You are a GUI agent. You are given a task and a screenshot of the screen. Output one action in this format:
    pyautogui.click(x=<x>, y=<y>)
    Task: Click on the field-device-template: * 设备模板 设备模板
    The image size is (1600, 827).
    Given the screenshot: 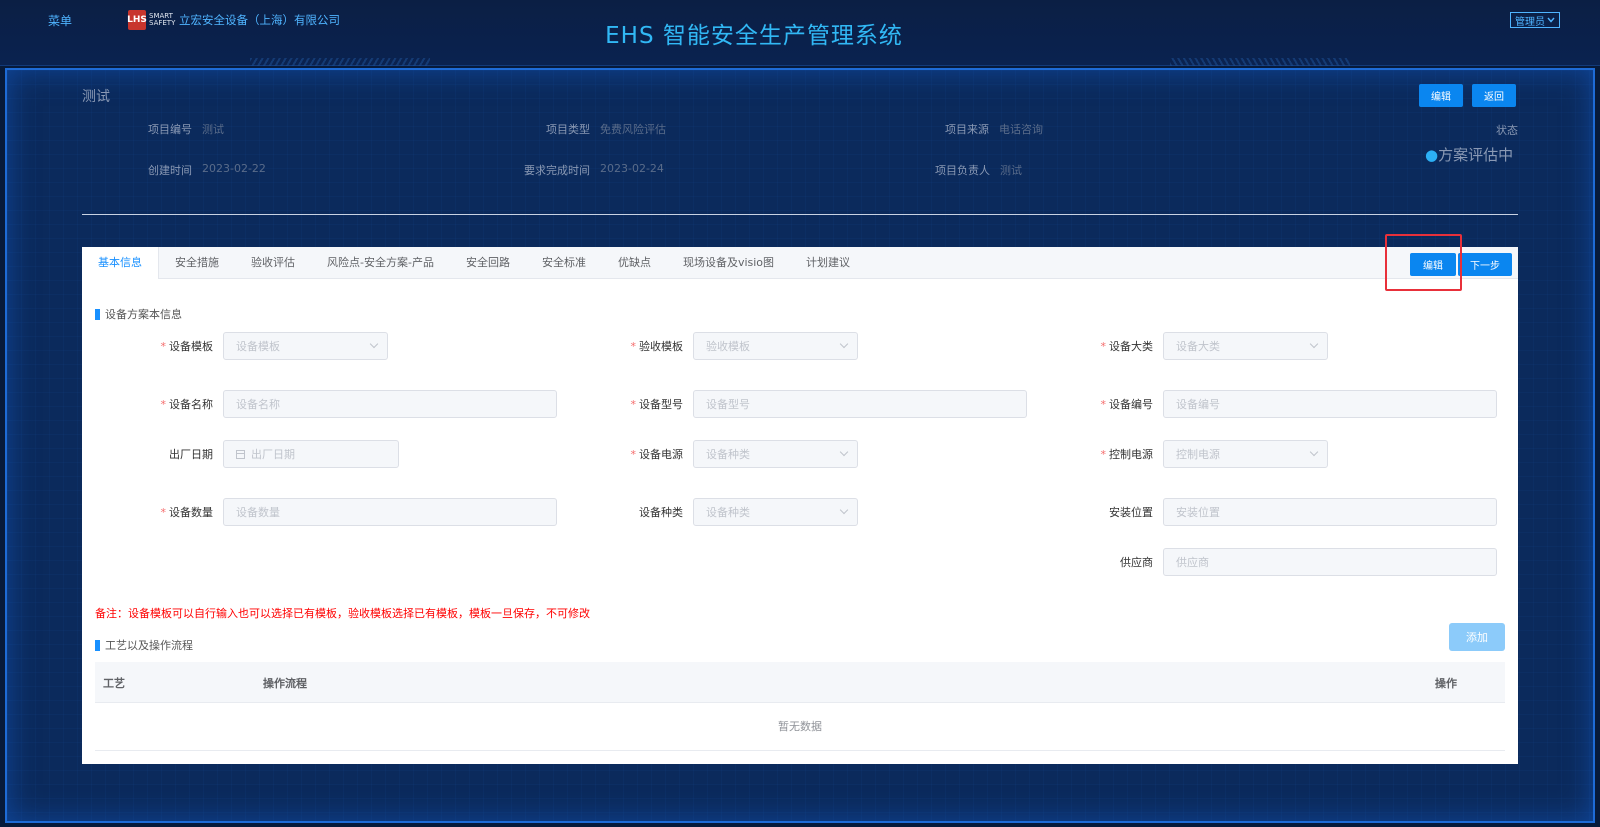 What is the action you would take?
    pyautogui.click(x=241, y=346)
    